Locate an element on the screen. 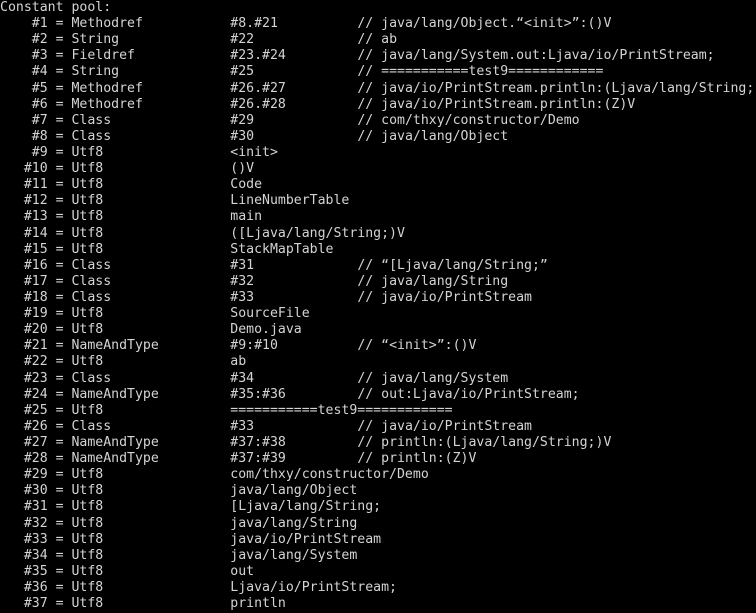 Image resolution: width=756 pixels, height=613 pixels. constant-pool-row: #20 = Utf8 Demo.java is located at coordinates (378, 330).